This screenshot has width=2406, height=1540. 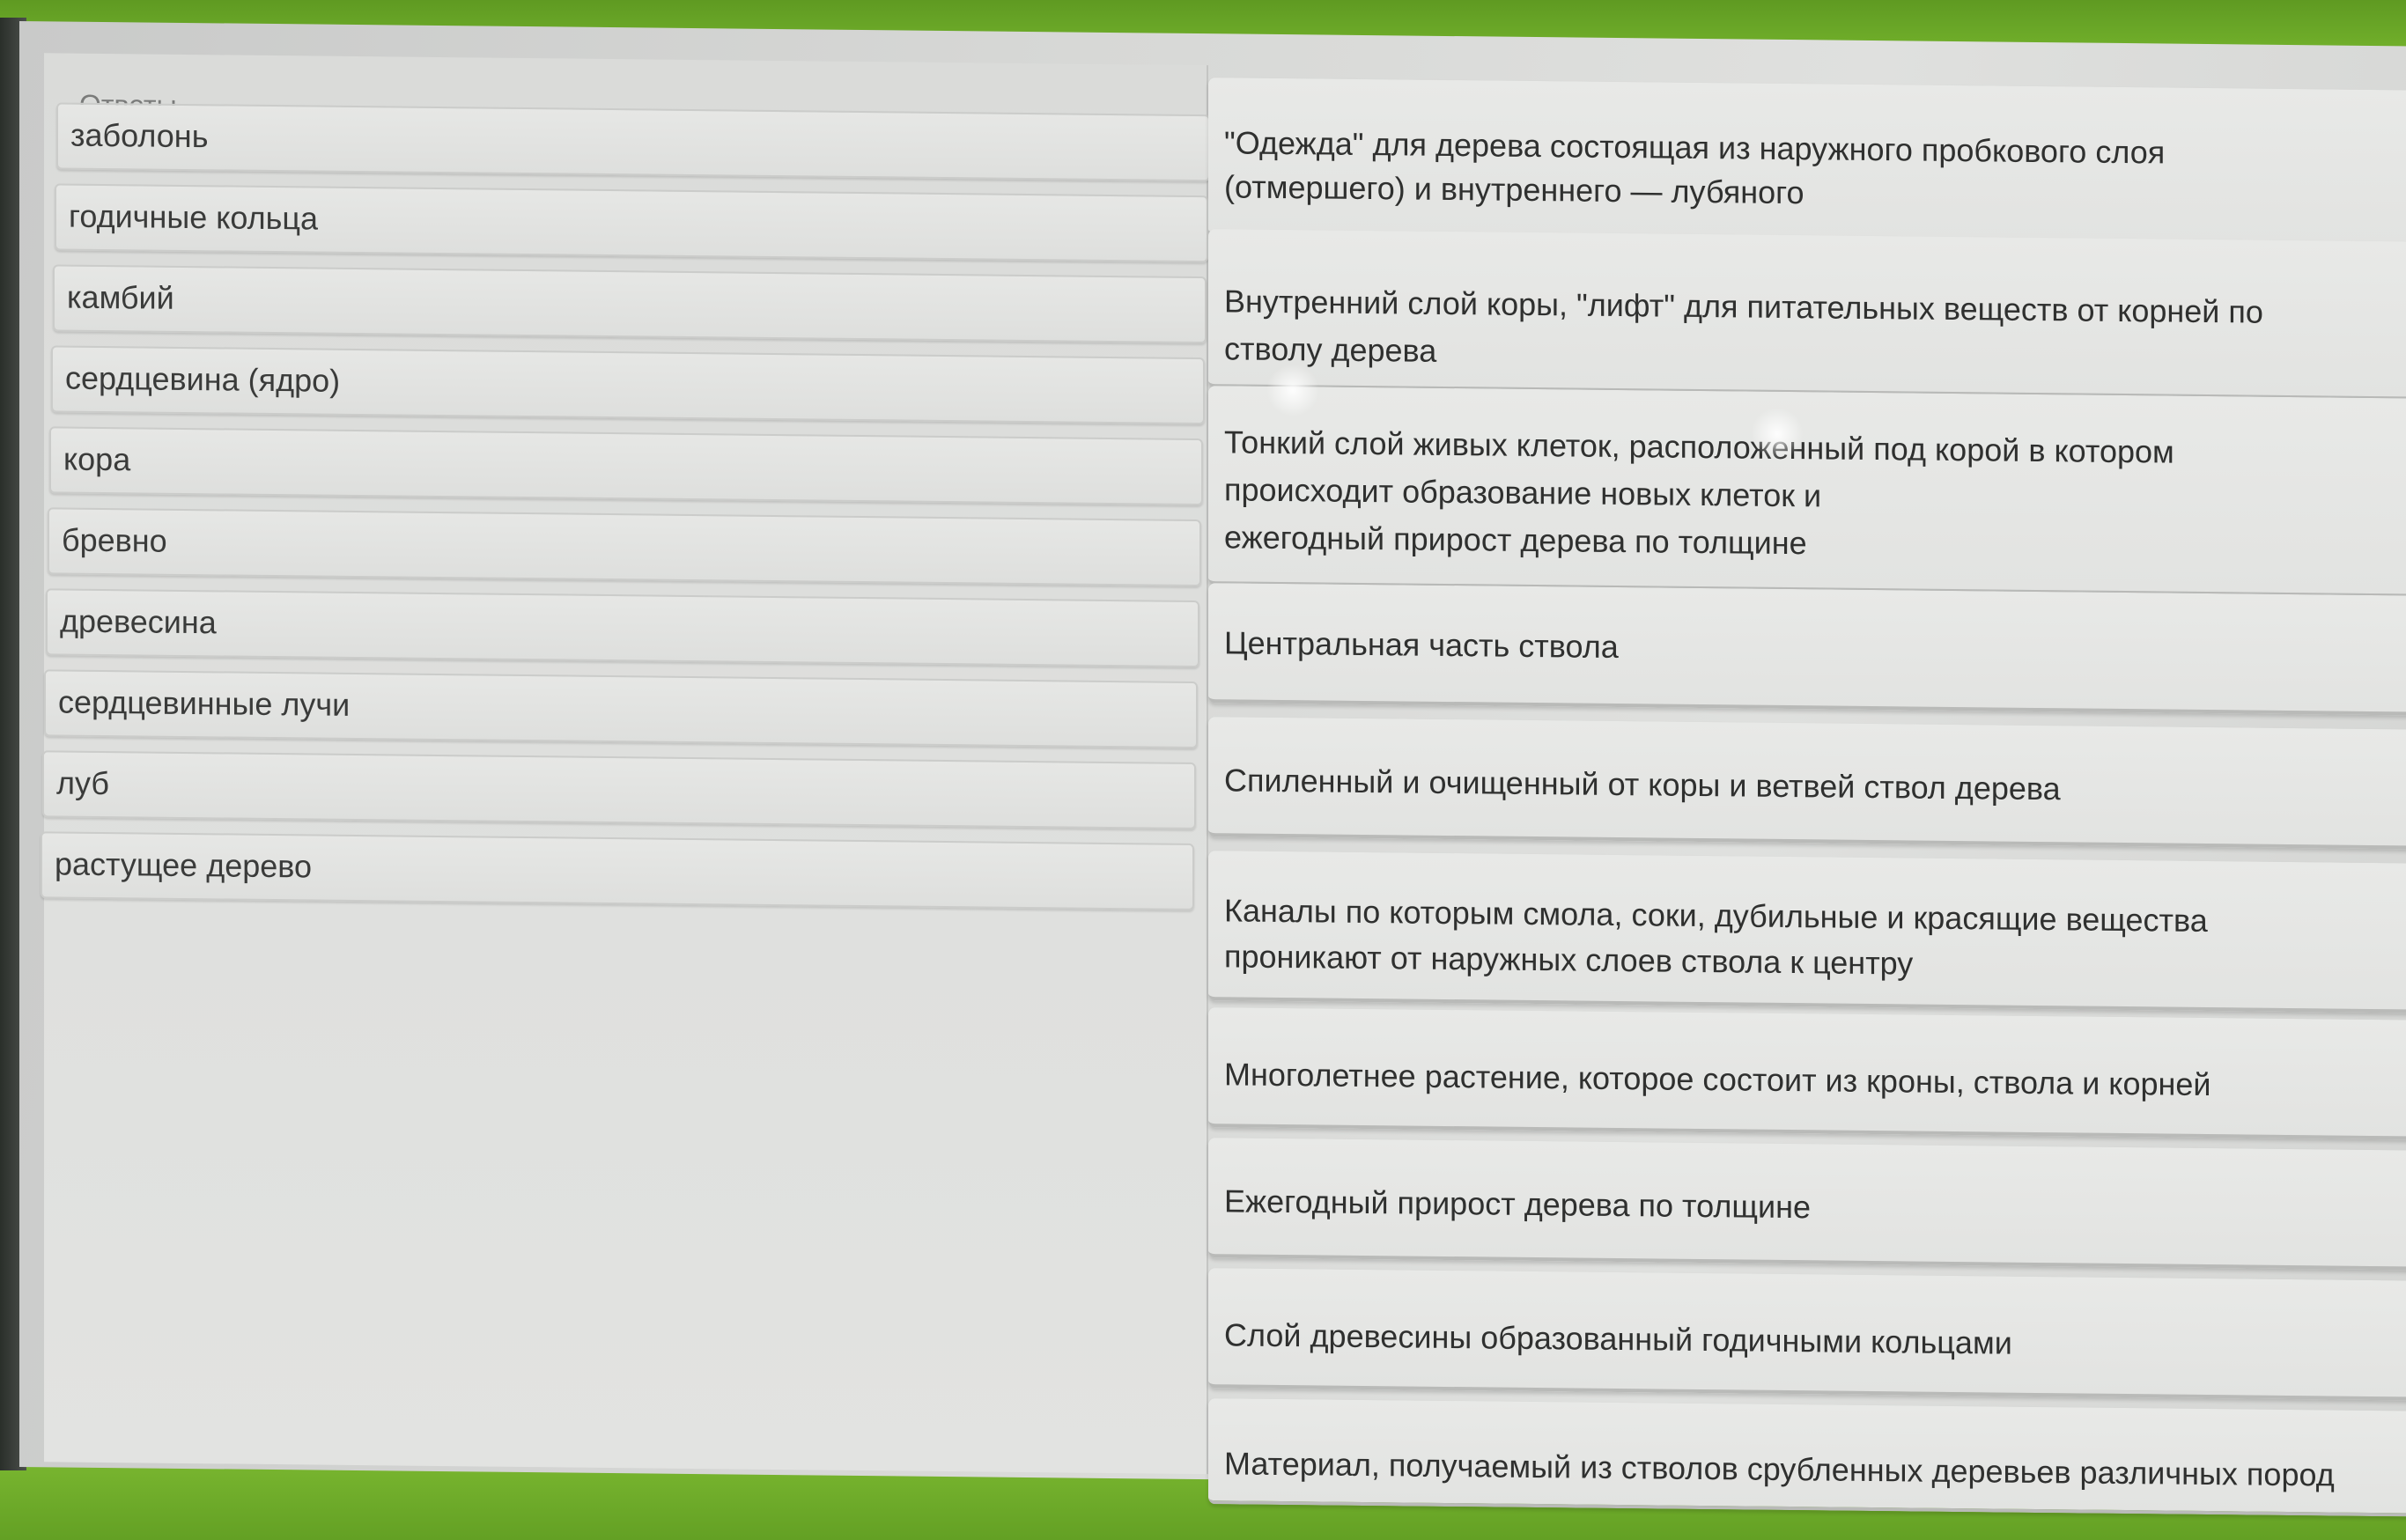 I want to click on answer-label: камбий, so click(x=120, y=297).